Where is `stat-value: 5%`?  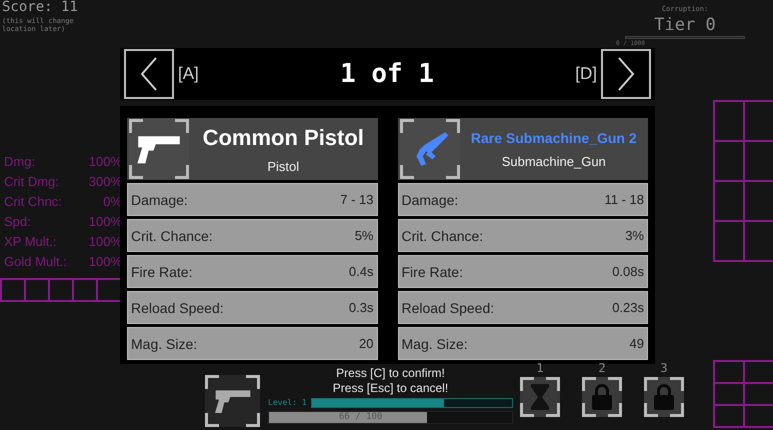
stat-value: 5% is located at coordinates (364, 235).